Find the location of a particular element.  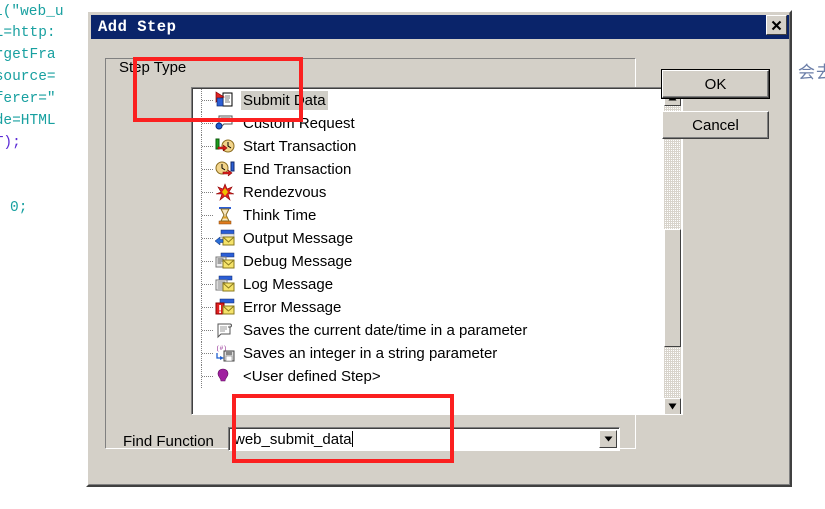

list-item: <User defined Step> is located at coordinates (420, 376).